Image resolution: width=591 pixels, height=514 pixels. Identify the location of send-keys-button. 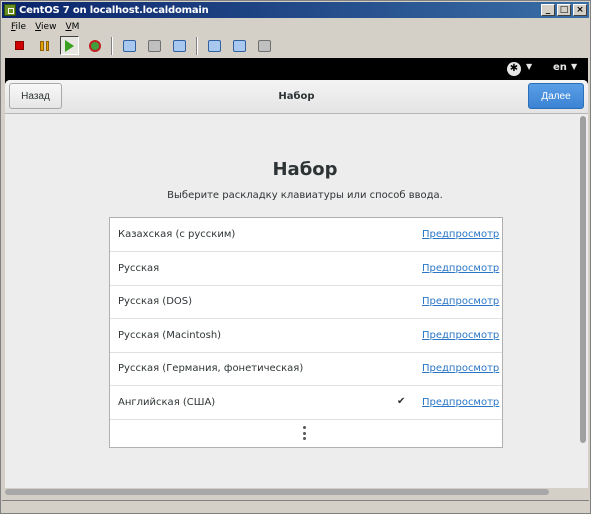
(214, 45).